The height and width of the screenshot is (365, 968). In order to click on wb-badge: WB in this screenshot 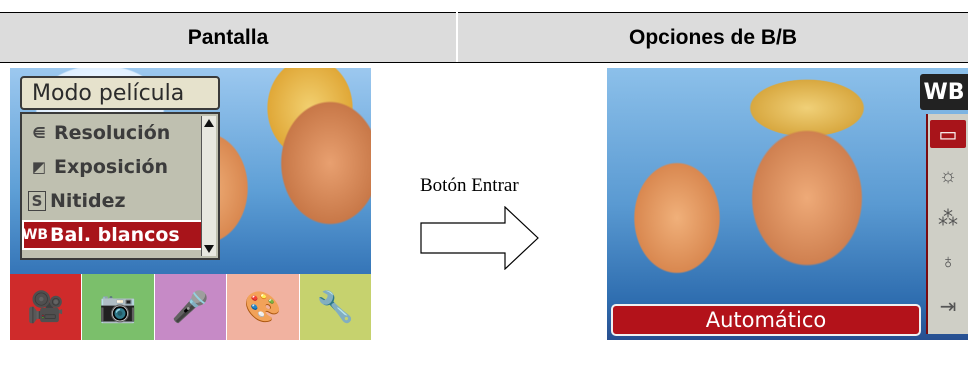, I will do `click(944, 92)`.